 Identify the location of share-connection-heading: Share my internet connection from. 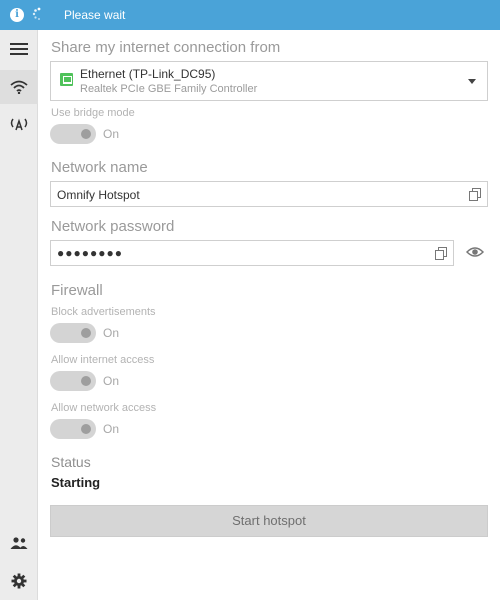
(166, 47).